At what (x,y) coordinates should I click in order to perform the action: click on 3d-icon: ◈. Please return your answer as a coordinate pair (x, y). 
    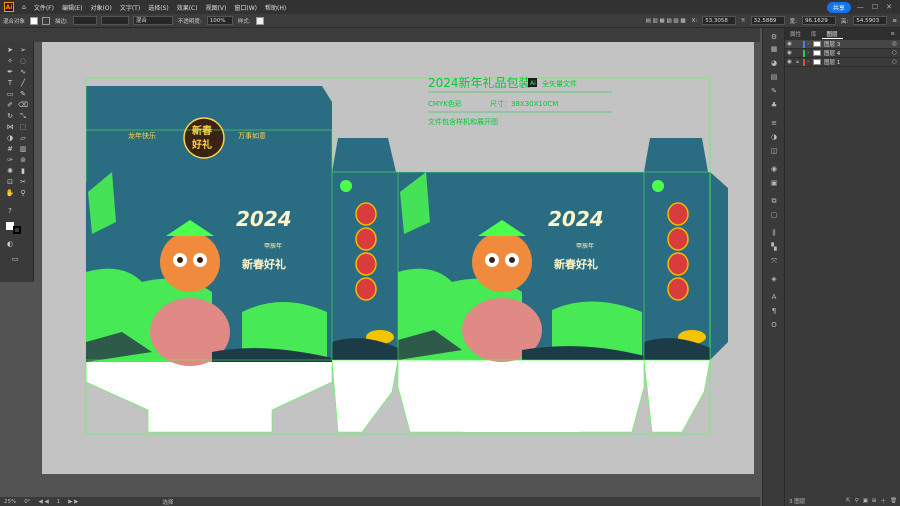
    Looking at the image, I should click on (774, 279).